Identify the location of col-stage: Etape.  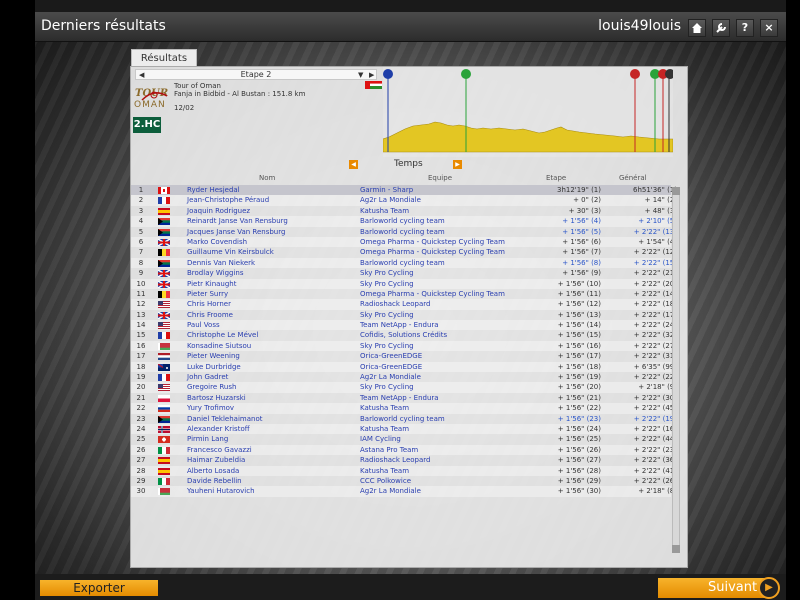
(556, 178).